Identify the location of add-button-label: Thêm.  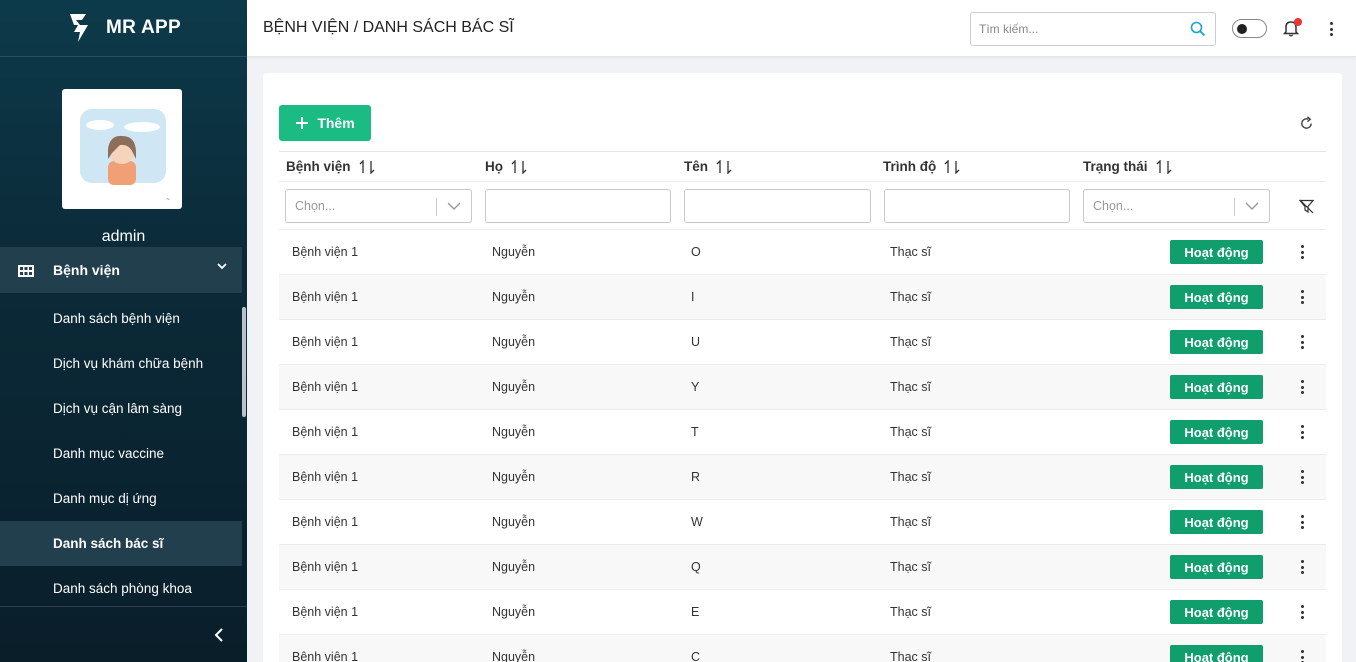
(336, 123).